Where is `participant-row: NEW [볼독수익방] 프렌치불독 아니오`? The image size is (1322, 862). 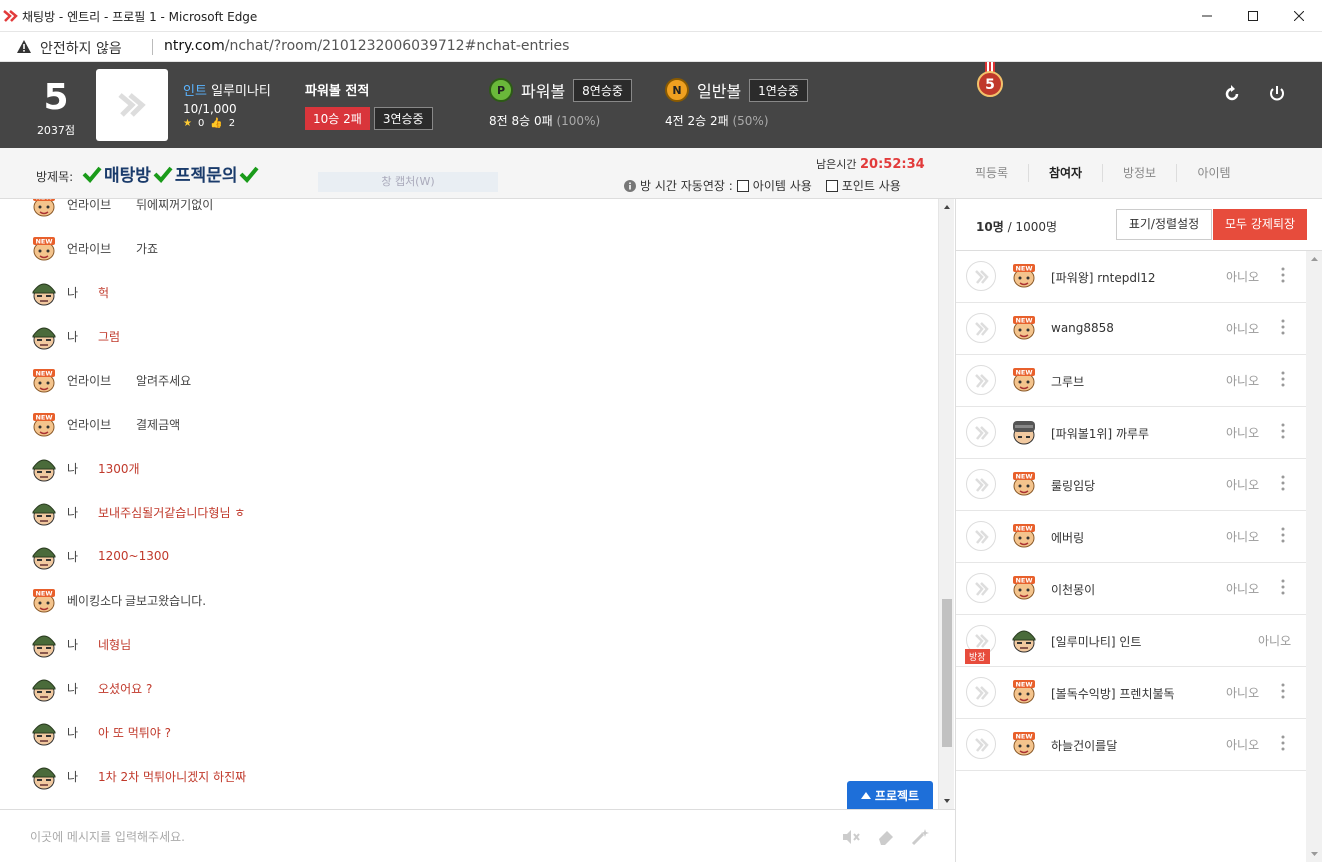 participant-row: NEW [볼독수익방] 프렌치불독 아니오 is located at coordinates (1131, 693).